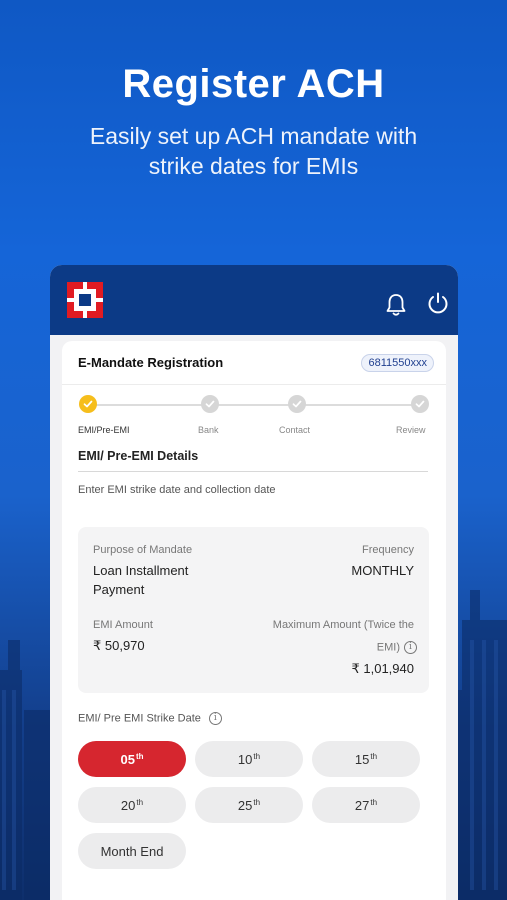  I want to click on strike-chip-27: 27th, so click(366, 805).